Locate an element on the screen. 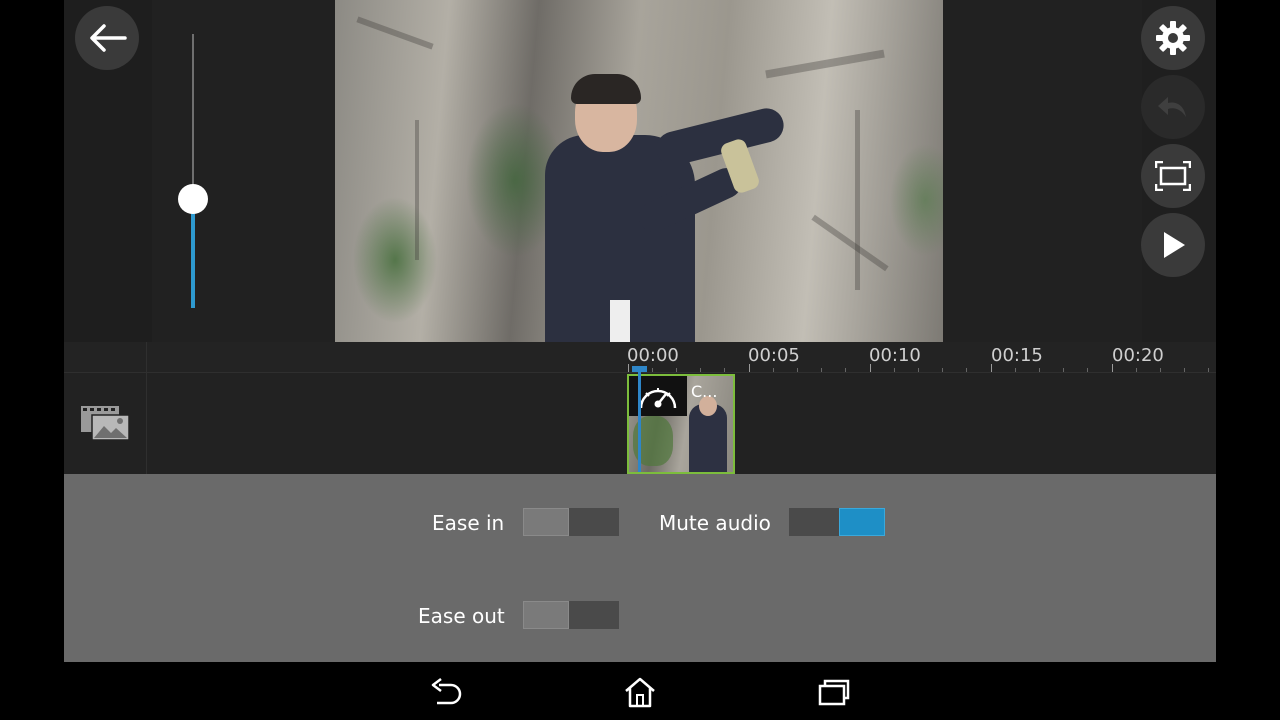 This screenshot has width=1280, height=720. back-icon is located at coordinates (446, 691).